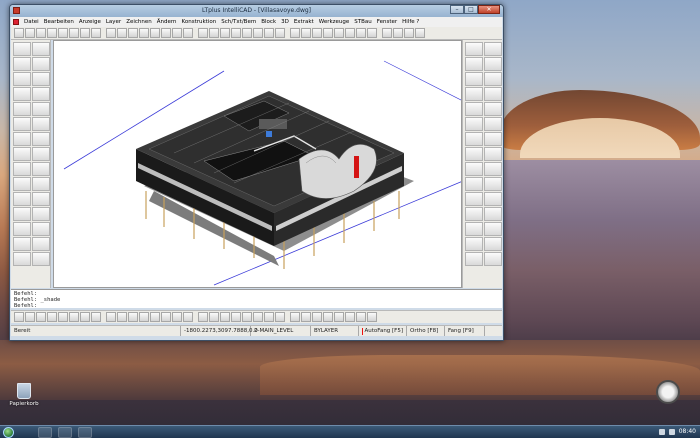 This screenshot has width=700, height=438. What do you see at coordinates (281, 331) in the screenshot?
I see `status-layer: 2-MAIN_LEVEL` at bounding box center [281, 331].